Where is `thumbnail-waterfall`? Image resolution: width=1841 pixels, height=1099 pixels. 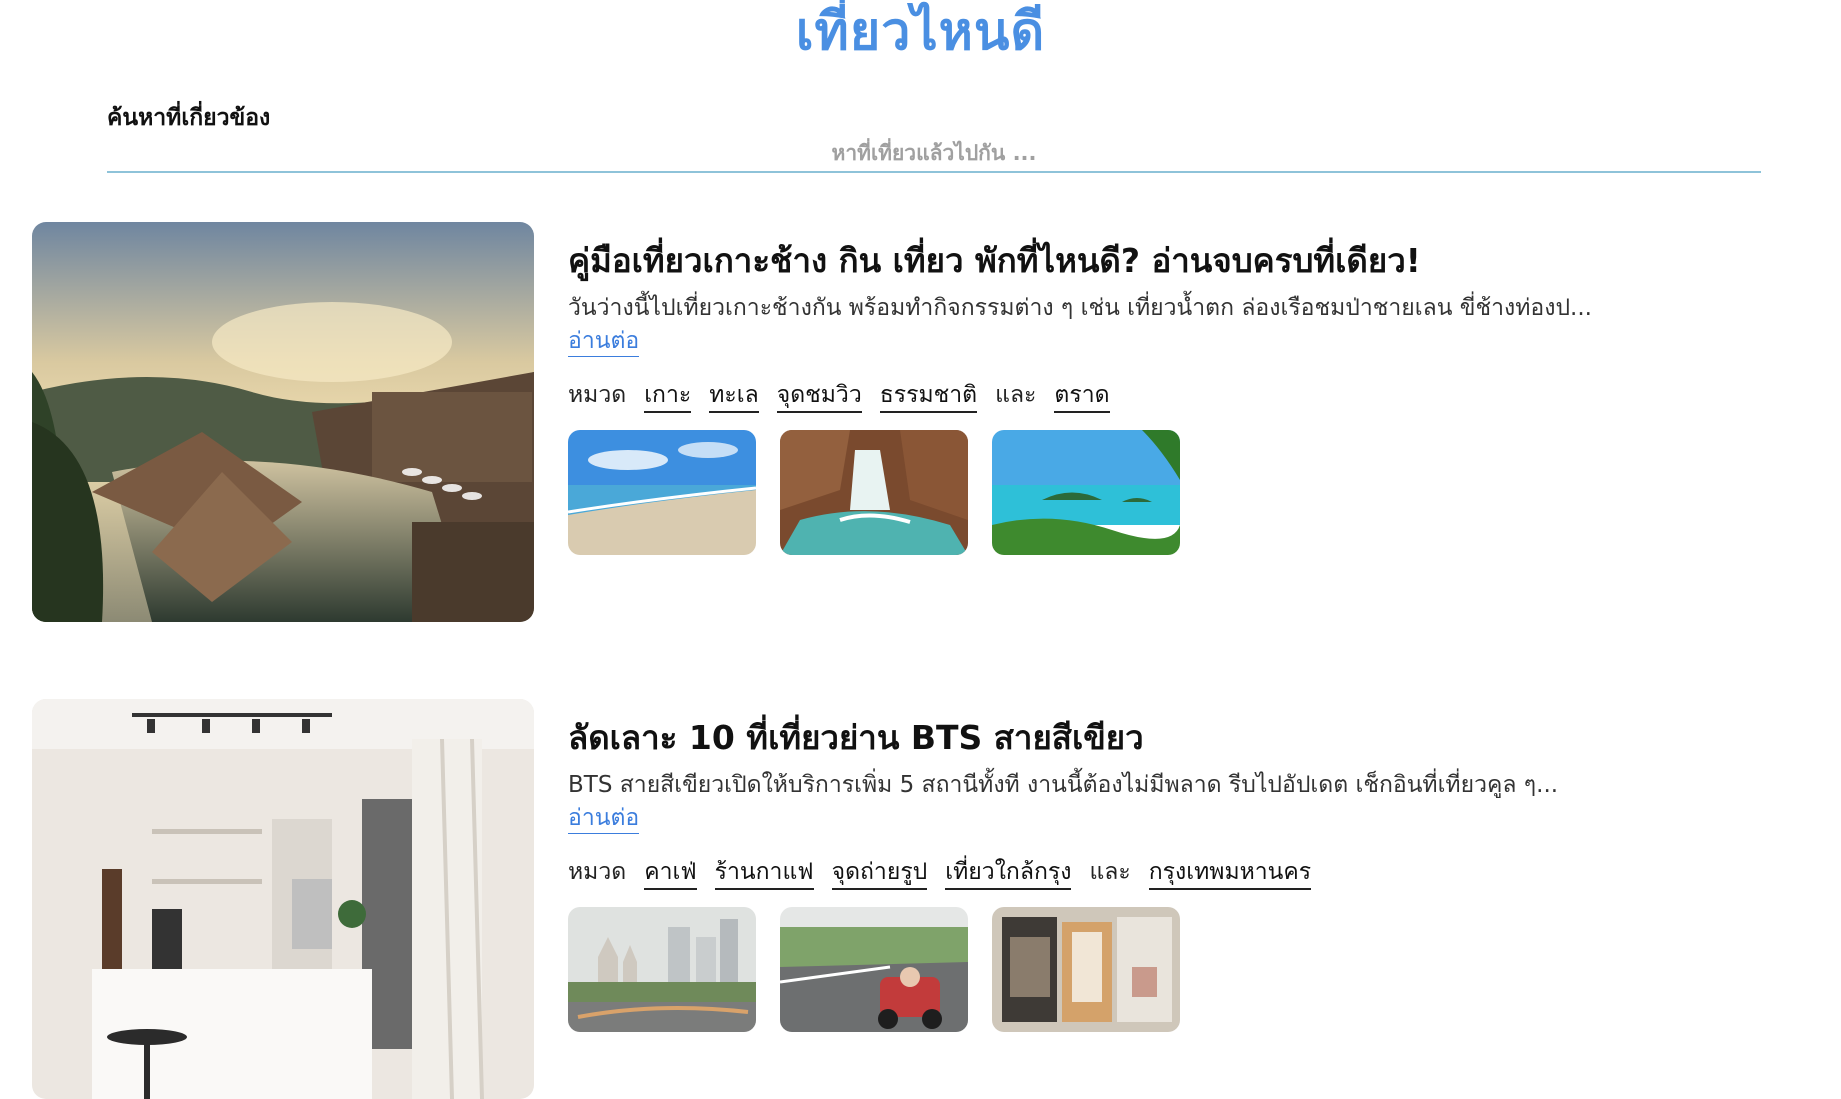
thumbnail-waterfall is located at coordinates (874, 492).